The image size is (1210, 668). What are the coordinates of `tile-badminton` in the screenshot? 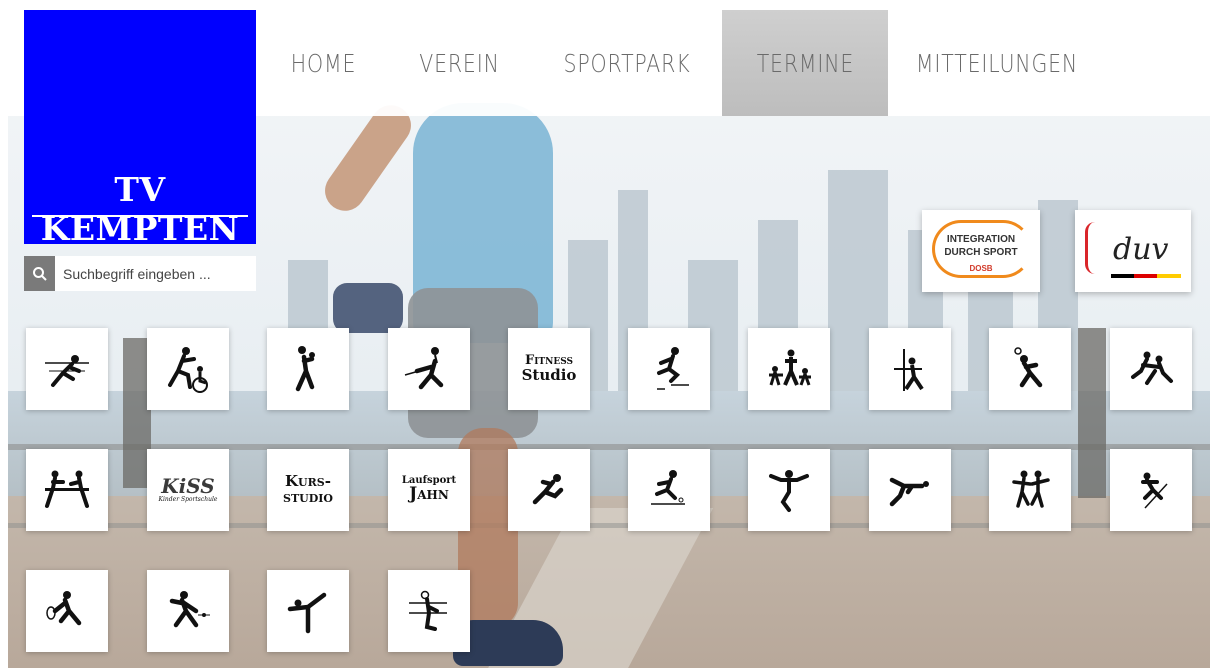 It's located at (67, 369).